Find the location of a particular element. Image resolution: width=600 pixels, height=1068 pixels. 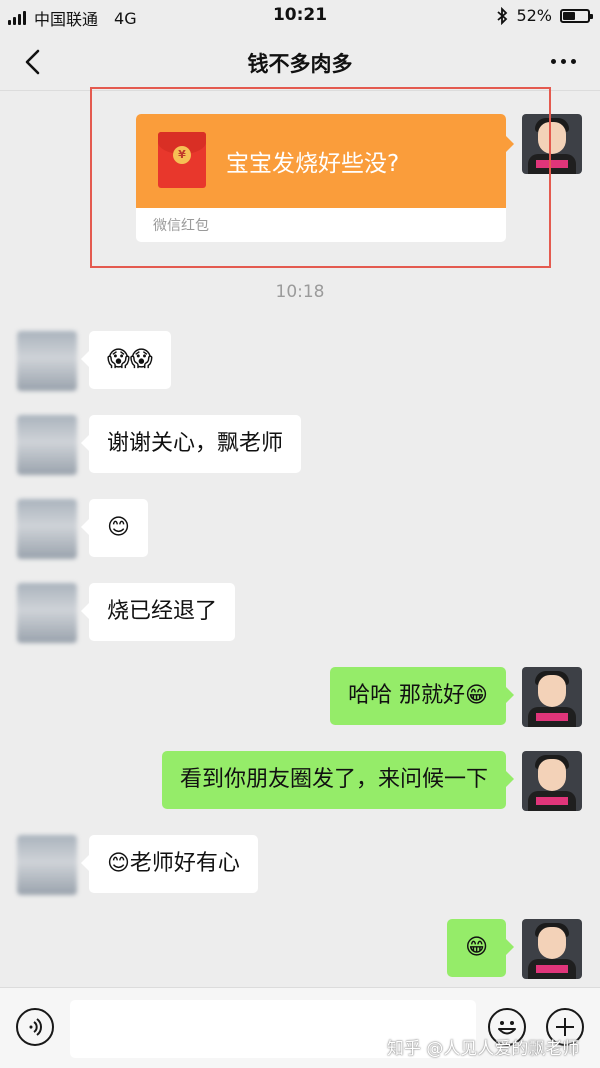

message-text: 烧已经退了 is located at coordinates (162, 611).